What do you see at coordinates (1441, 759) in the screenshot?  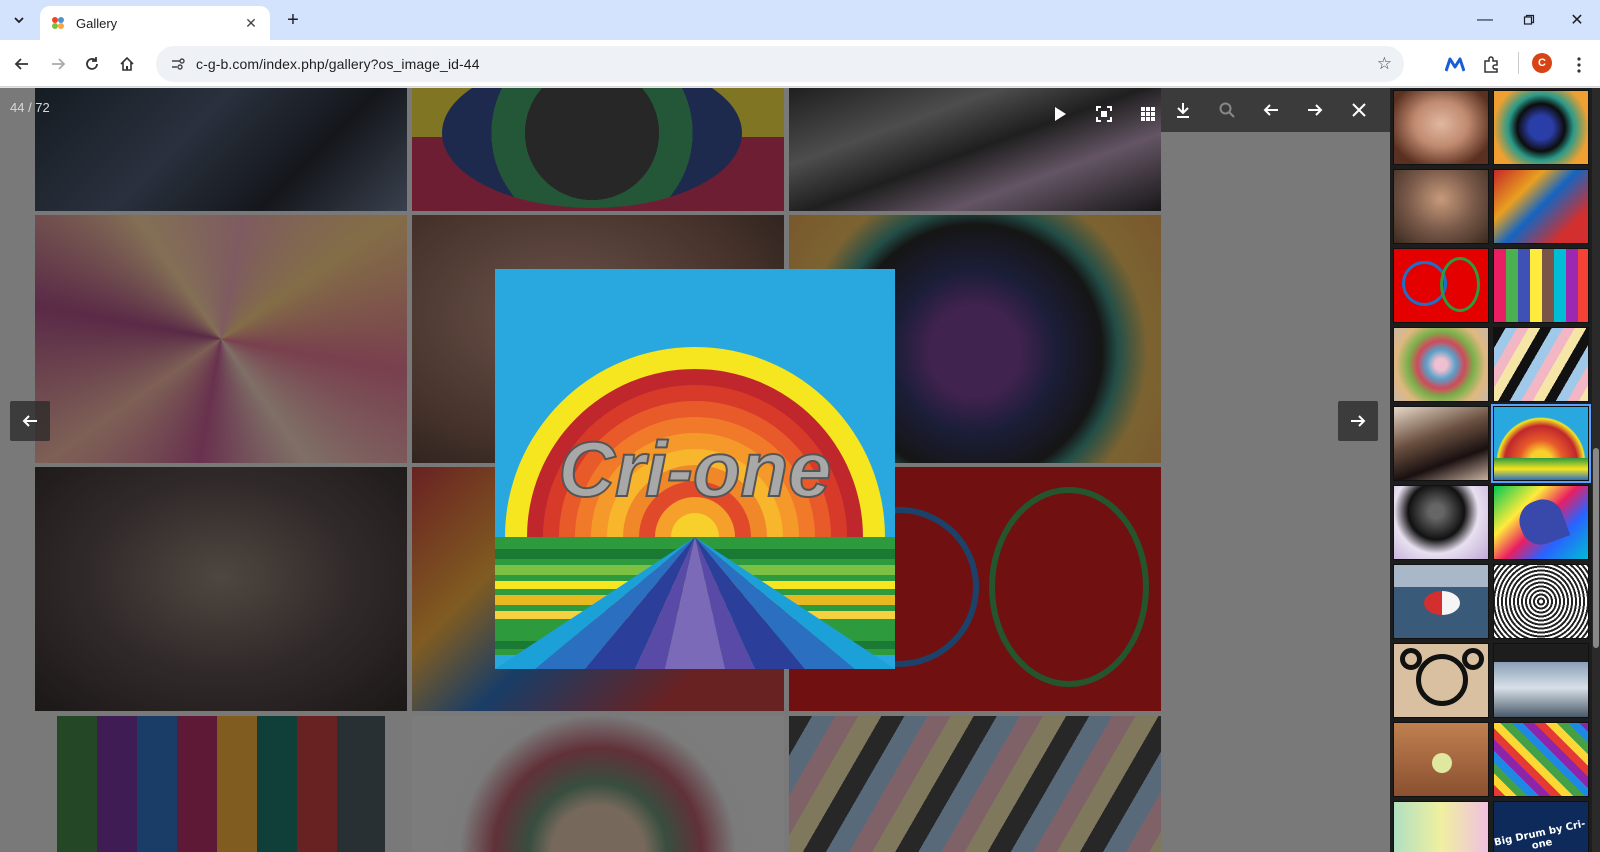 I see `thumbnail-ball` at bounding box center [1441, 759].